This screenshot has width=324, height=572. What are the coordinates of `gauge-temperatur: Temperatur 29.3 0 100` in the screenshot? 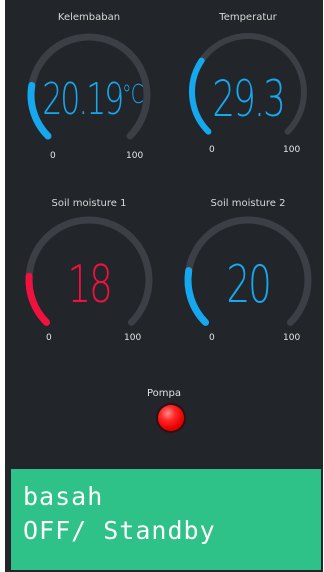 It's located at (248, 92).